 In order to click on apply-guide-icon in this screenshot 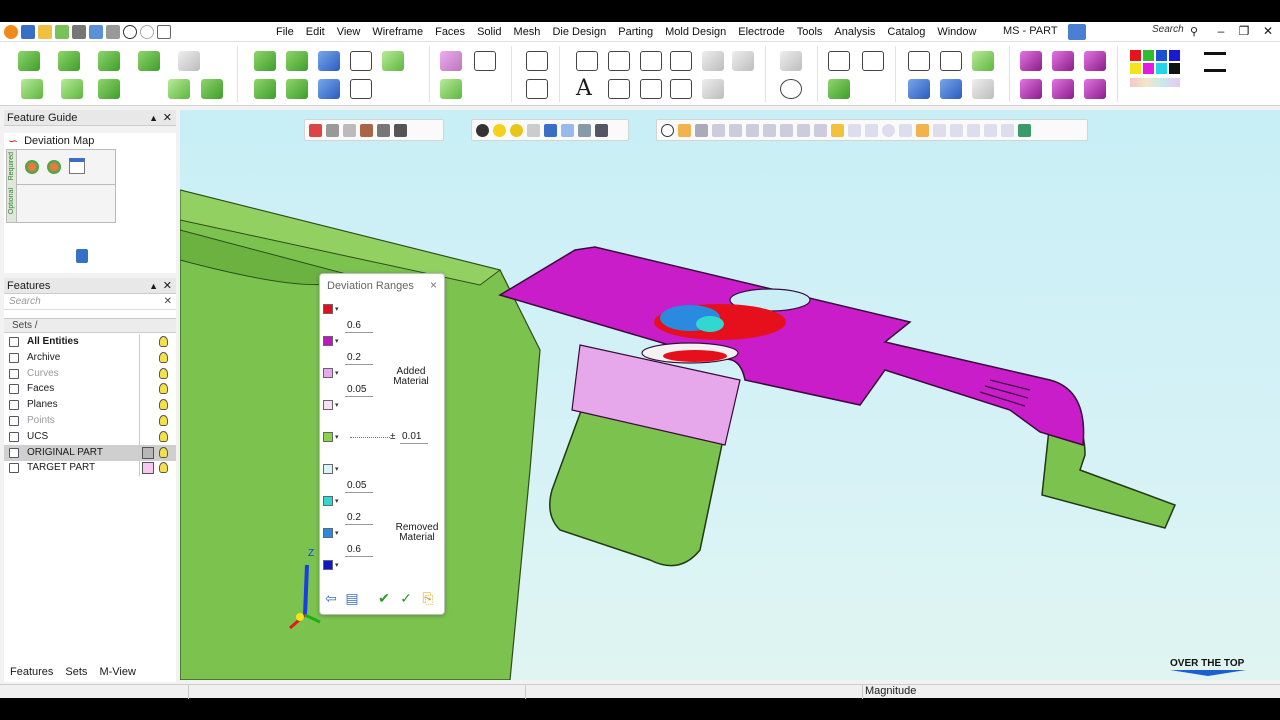, I will do `click(82, 256)`.